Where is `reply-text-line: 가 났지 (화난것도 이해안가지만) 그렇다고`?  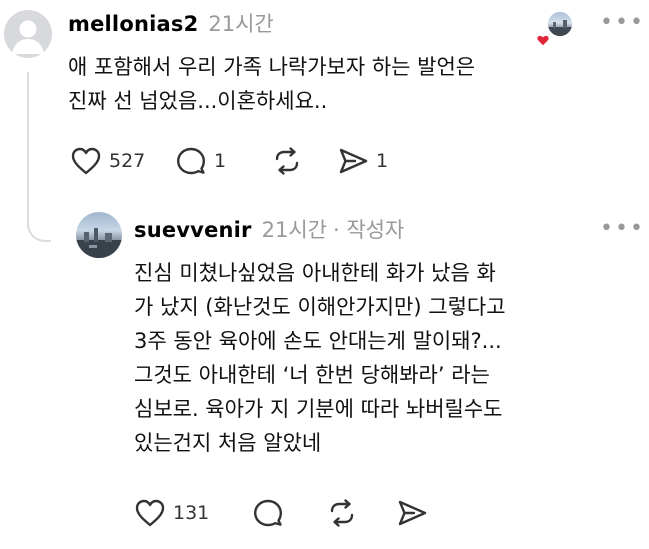
reply-text-line: 가 났지 (화난것도 이해안가지만) 그렇다고 is located at coordinates (320, 307).